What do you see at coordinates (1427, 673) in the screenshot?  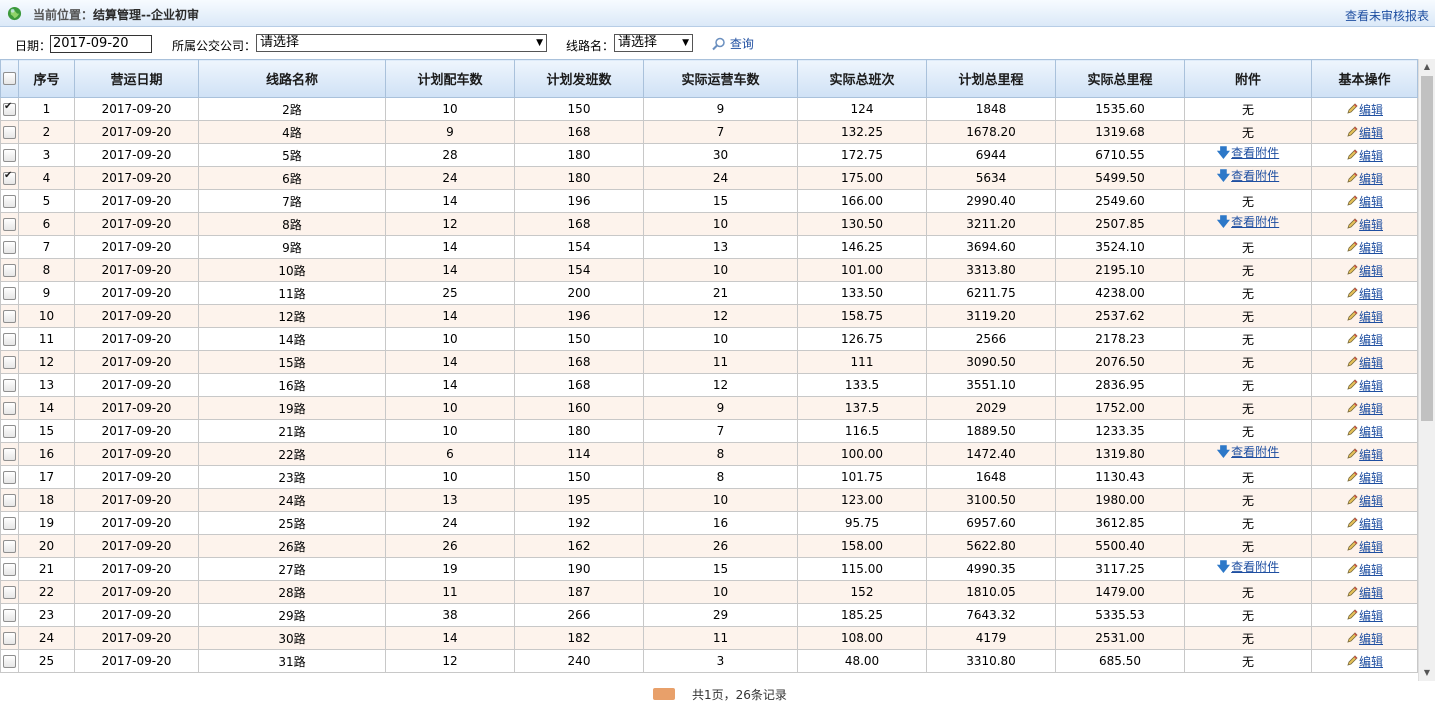 I see `scroll-down-icon: ▼` at bounding box center [1427, 673].